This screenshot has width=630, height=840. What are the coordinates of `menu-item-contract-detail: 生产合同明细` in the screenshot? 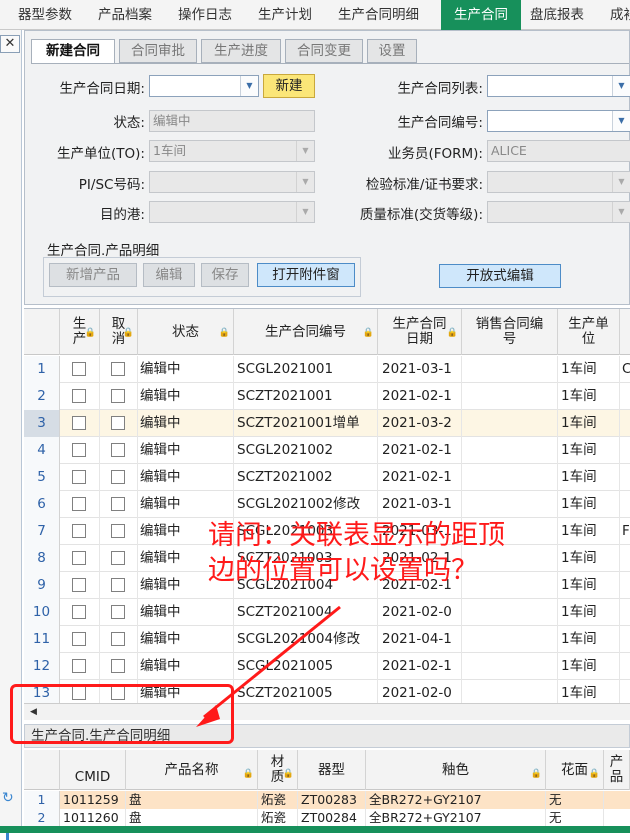 It's located at (378, 15).